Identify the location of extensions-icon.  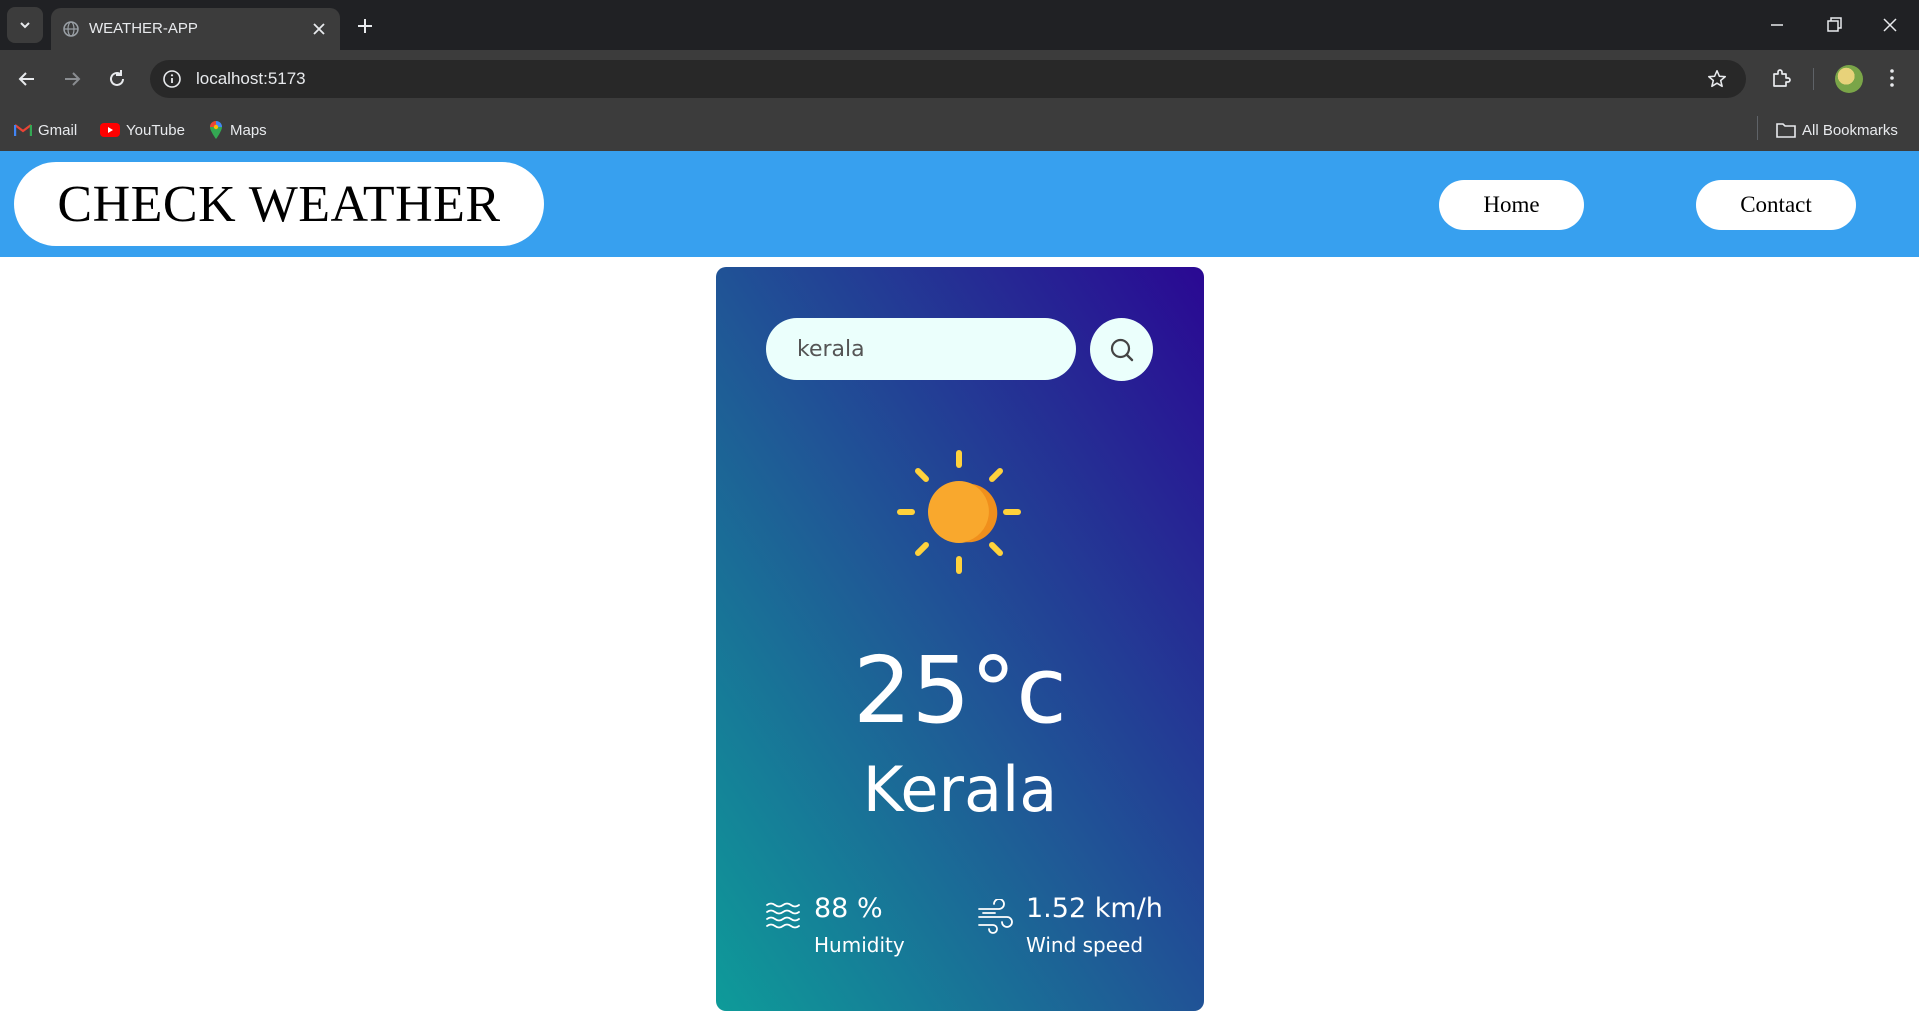
(1781, 78).